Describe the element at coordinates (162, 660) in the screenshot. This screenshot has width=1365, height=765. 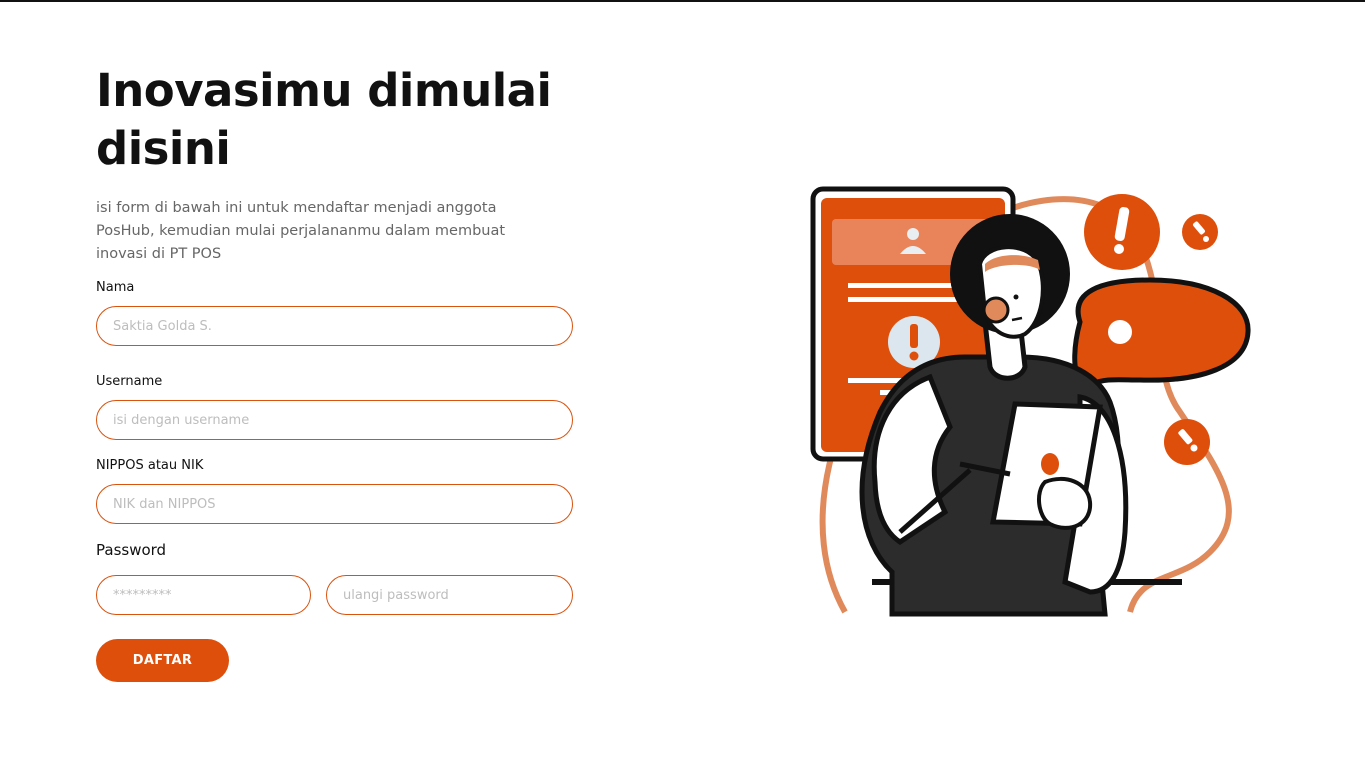
I see `daftar-button: DAFTAR` at that location.